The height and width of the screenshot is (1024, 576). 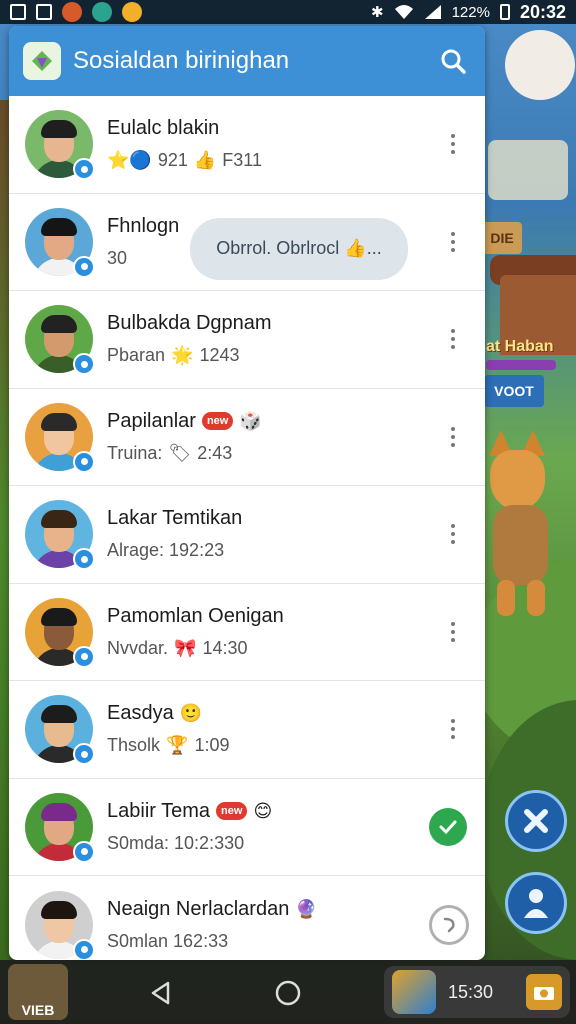 What do you see at coordinates (521, 365) in the screenshot?
I see `background-bar` at bounding box center [521, 365].